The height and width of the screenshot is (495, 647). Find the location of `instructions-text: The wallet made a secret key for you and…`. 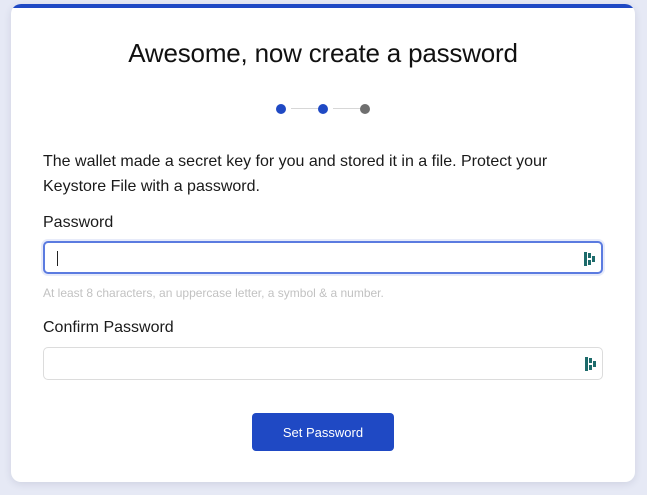

instructions-text: The wallet made a secret key for you and… is located at coordinates (295, 174).